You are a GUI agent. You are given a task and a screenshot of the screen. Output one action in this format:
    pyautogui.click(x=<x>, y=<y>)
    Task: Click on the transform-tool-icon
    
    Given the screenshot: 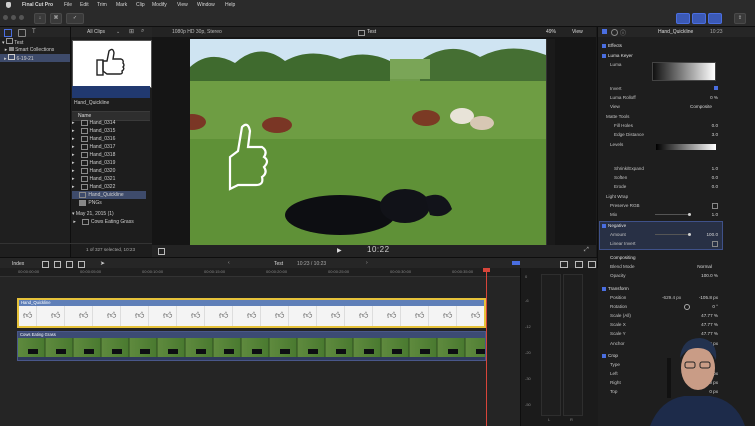 What is the action you would take?
    pyautogui.click(x=161, y=251)
    